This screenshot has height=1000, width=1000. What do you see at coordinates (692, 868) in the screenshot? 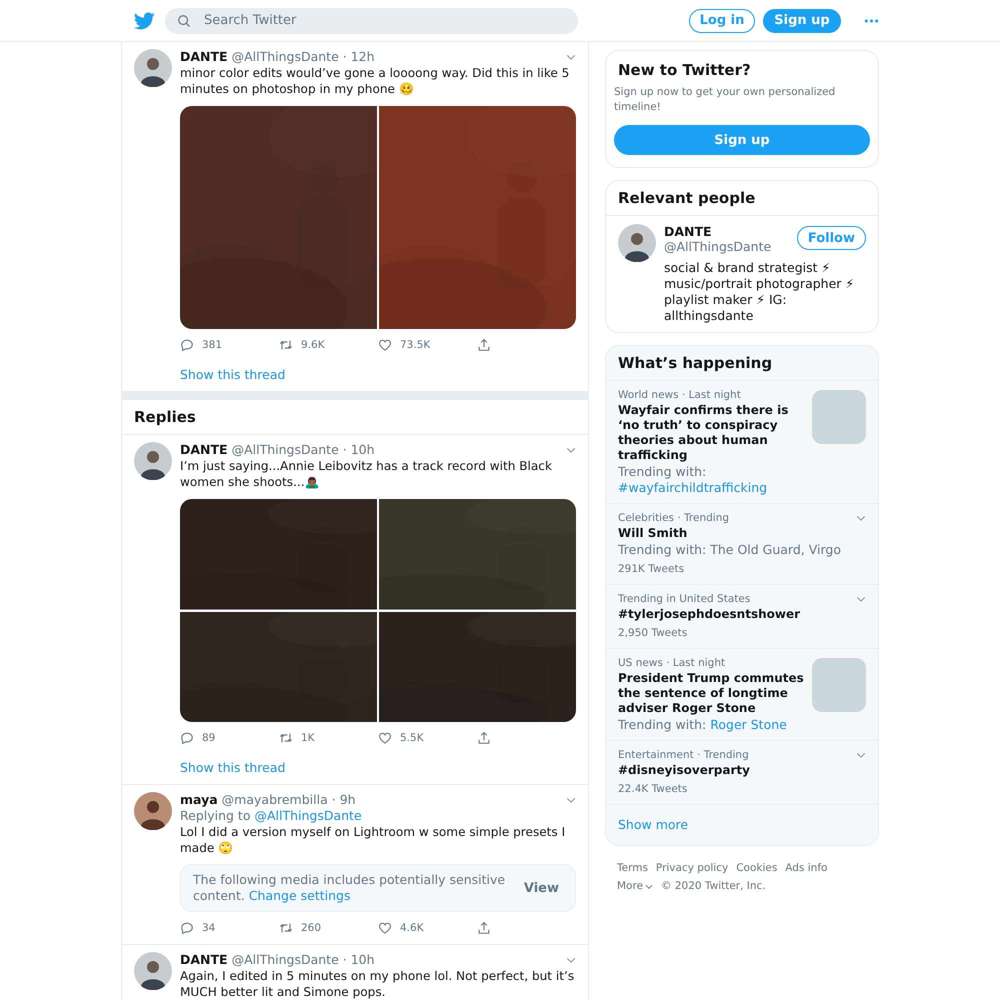
I see `footer-link: Privacy policy` at bounding box center [692, 868].